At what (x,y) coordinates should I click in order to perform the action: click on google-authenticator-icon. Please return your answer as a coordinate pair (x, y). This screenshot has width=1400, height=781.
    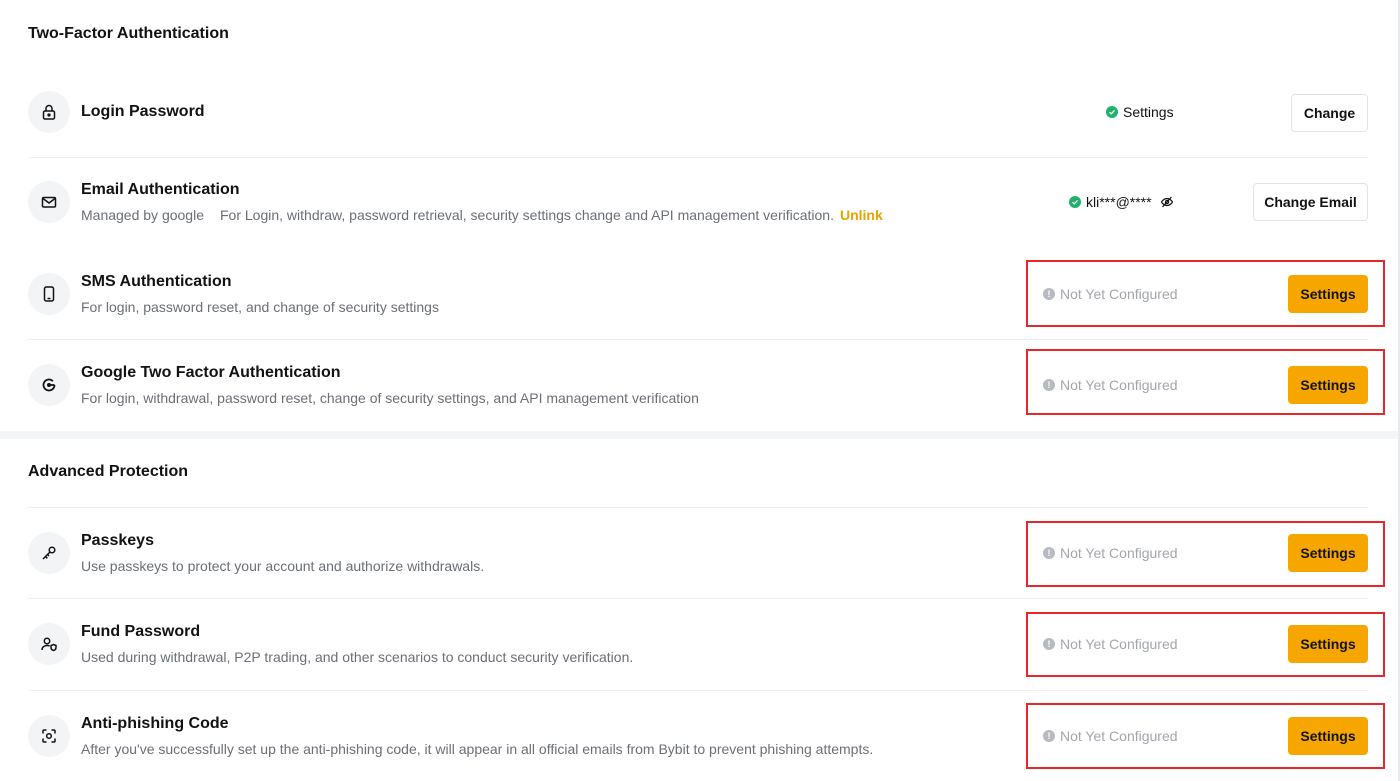
    Looking at the image, I should click on (49, 385).